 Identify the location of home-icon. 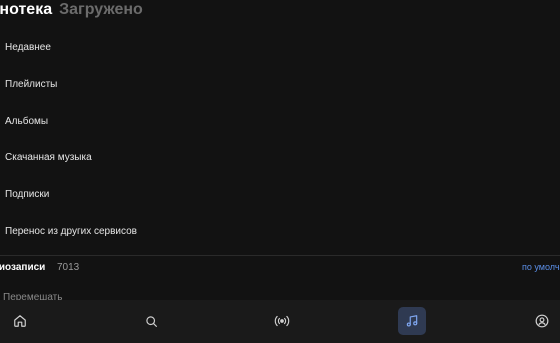
(20, 321).